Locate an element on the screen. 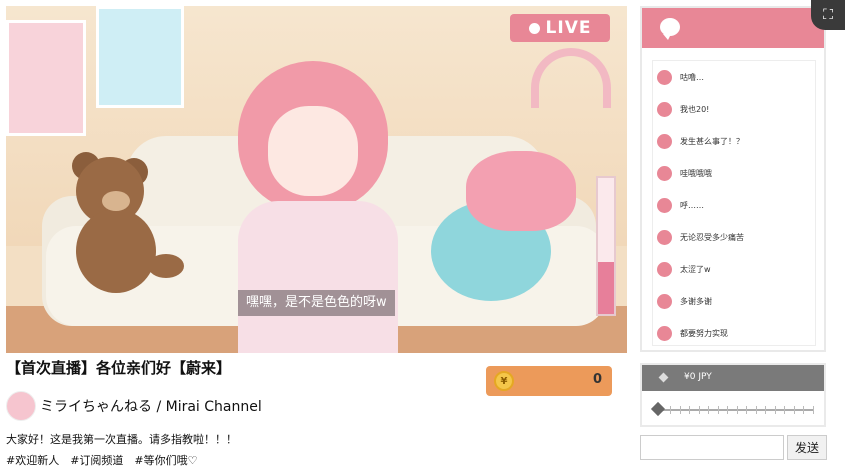 This screenshot has height=468, width=845. donation-header: ¥0 JPY is located at coordinates (733, 378).